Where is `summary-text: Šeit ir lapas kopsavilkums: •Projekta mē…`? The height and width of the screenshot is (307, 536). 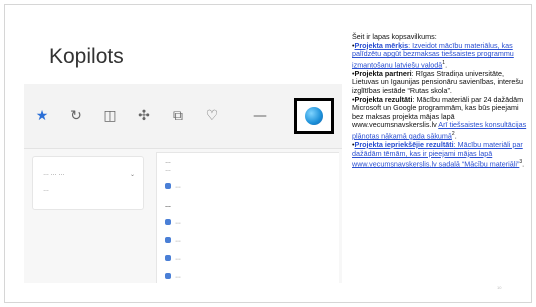
summary-text: Šeit ir lapas kopsavilkums: •Projekta mē… is located at coordinates (441, 100).